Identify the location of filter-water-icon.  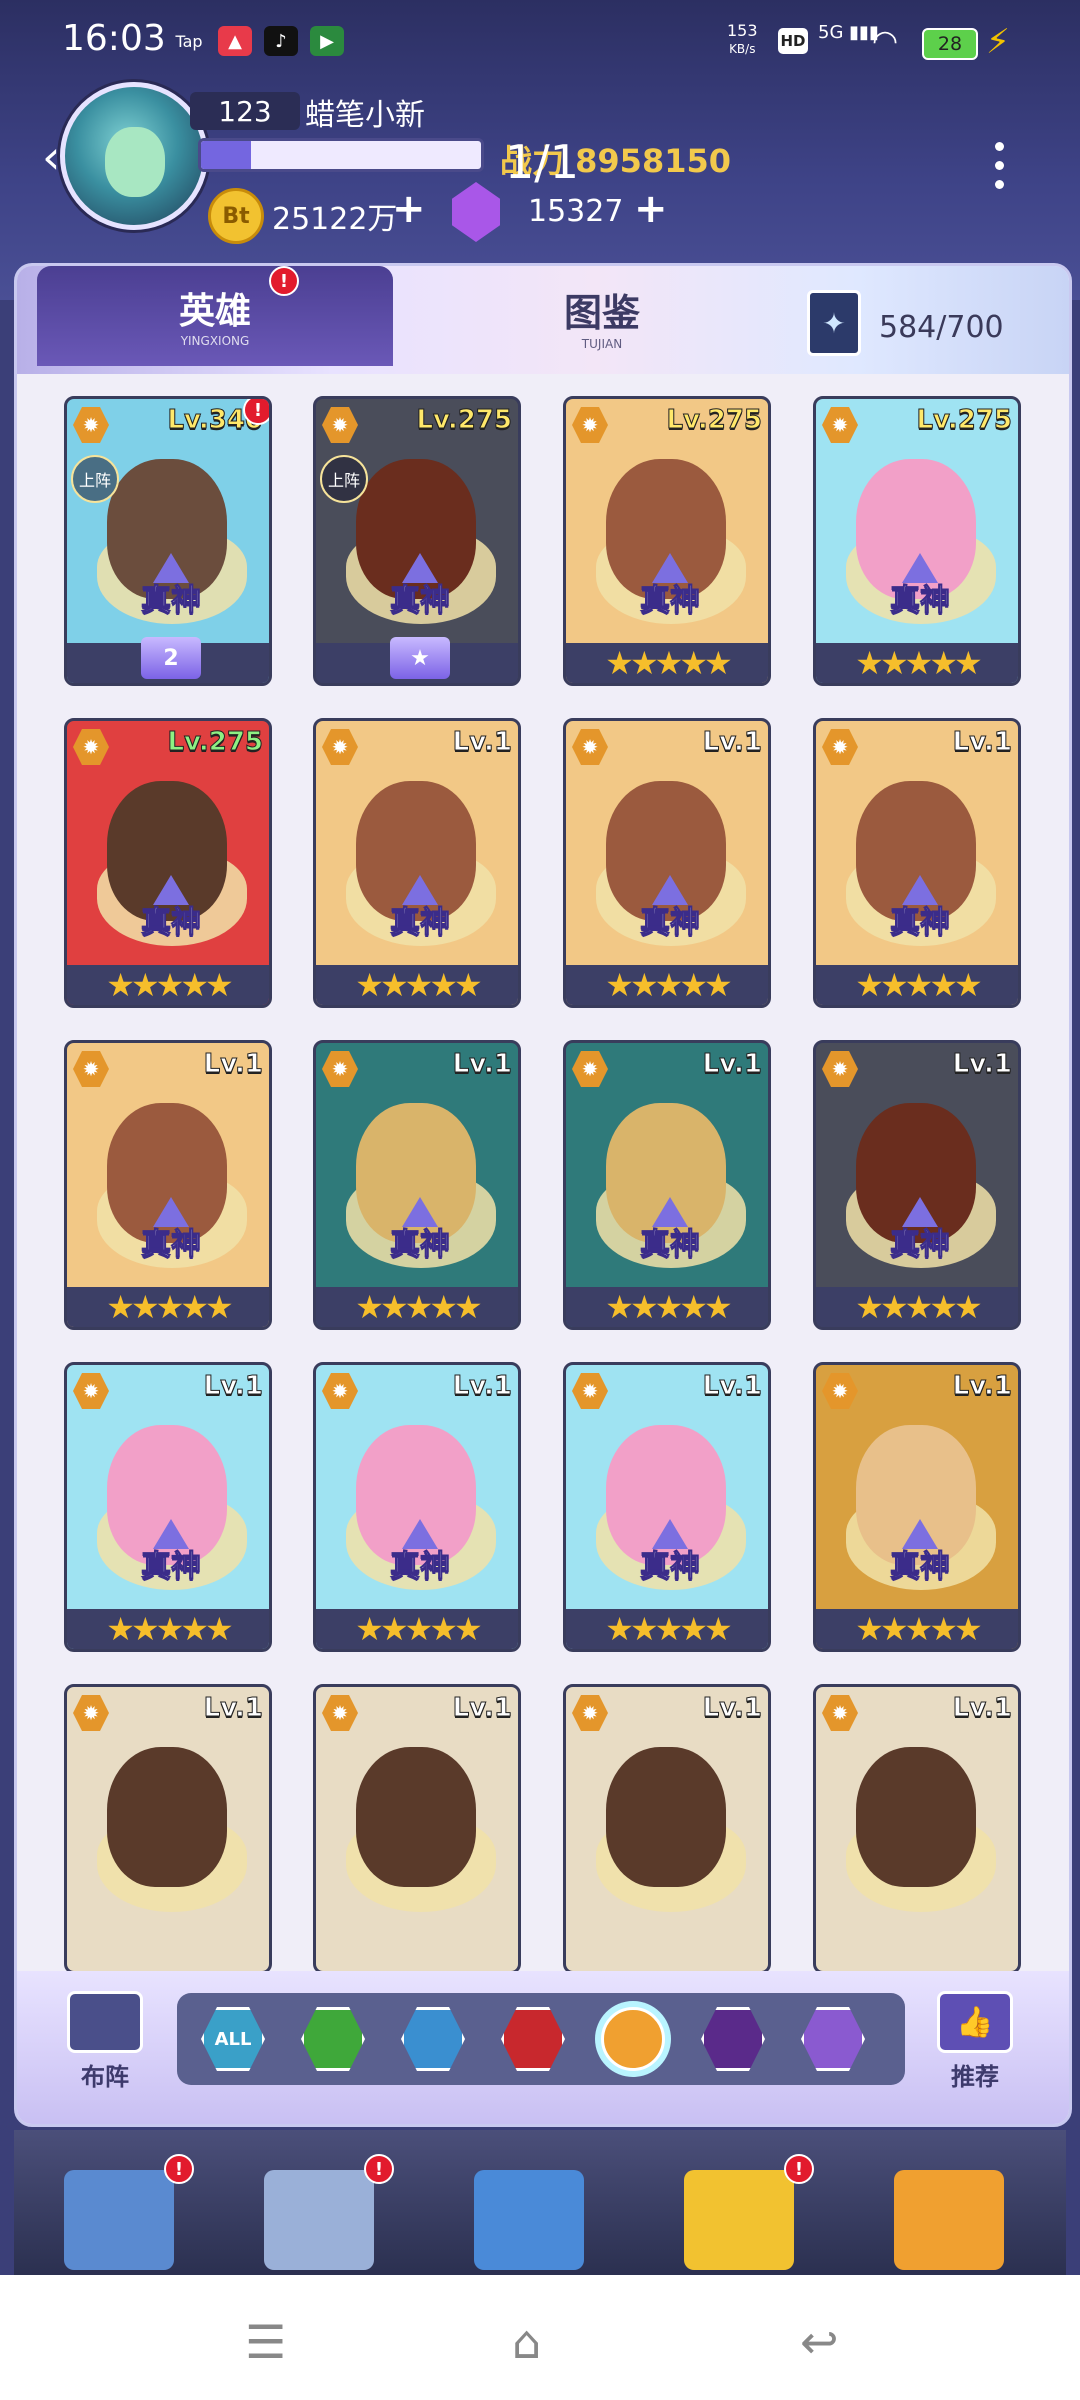
(433, 2039).